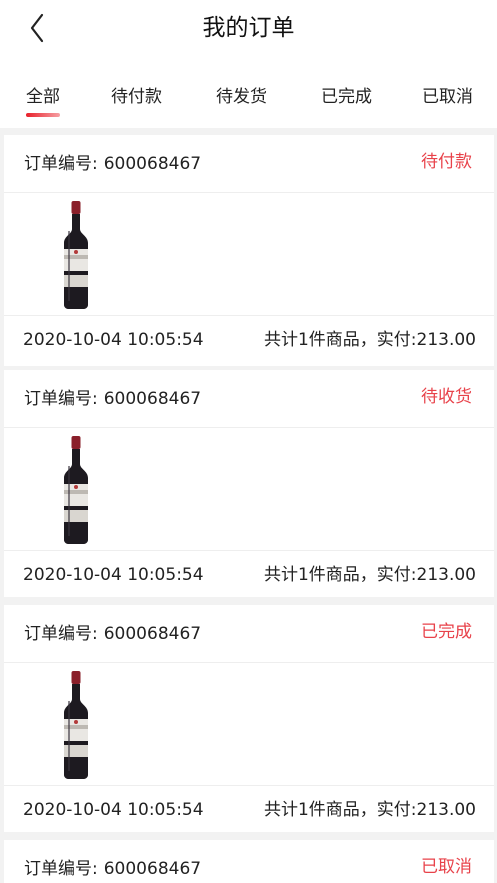 The height and width of the screenshot is (883, 497). I want to click on tab-completed: 已完成, so click(346, 97).